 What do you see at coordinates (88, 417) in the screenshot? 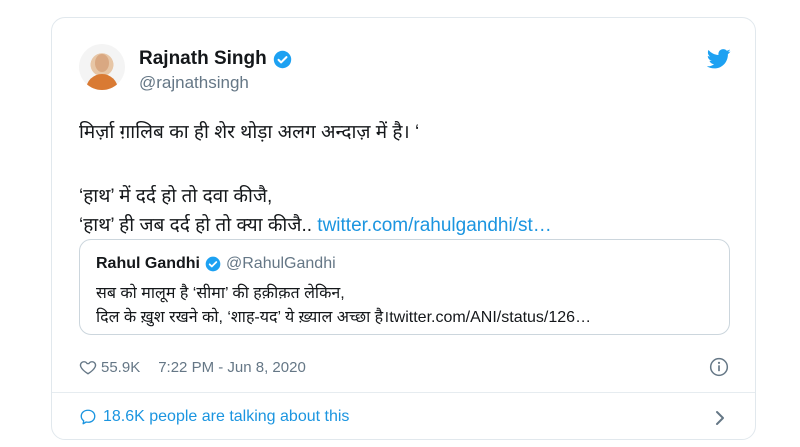
I see `comment-bubble-icon` at bounding box center [88, 417].